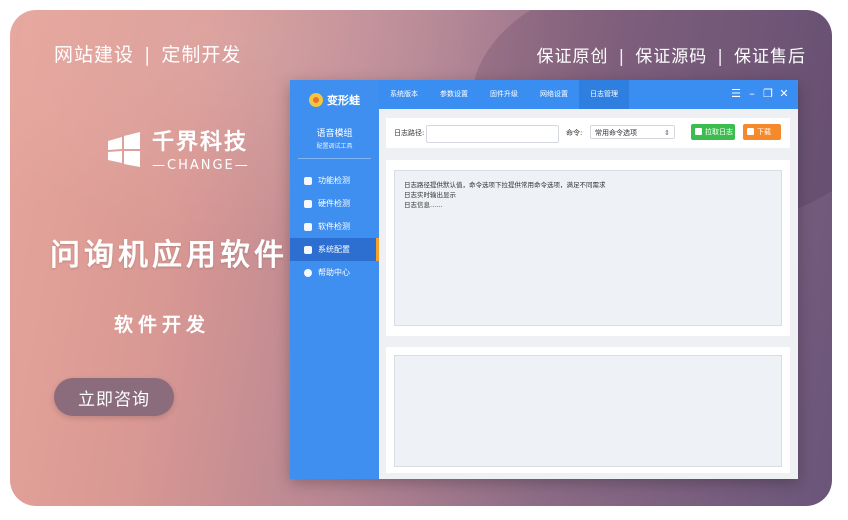 The height and width of the screenshot is (520, 848). What do you see at coordinates (454, 94) in the screenshot?
I see `tab-parameter-settings: 参数设置` at bounding box center [454, 94].